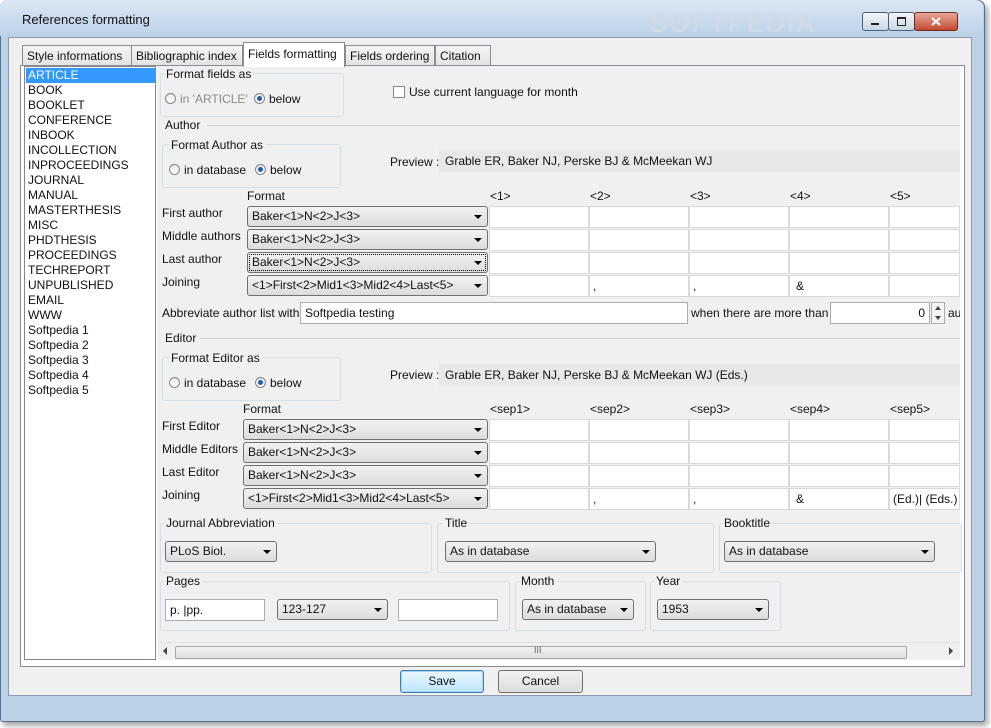 Image resolution: width=991 pixels, height=728 pixels. What do you see at coordinates (639, 286) in the screenshot?
I see `author-joining-sep2-cell: ,` at bounding box center [639, 286].